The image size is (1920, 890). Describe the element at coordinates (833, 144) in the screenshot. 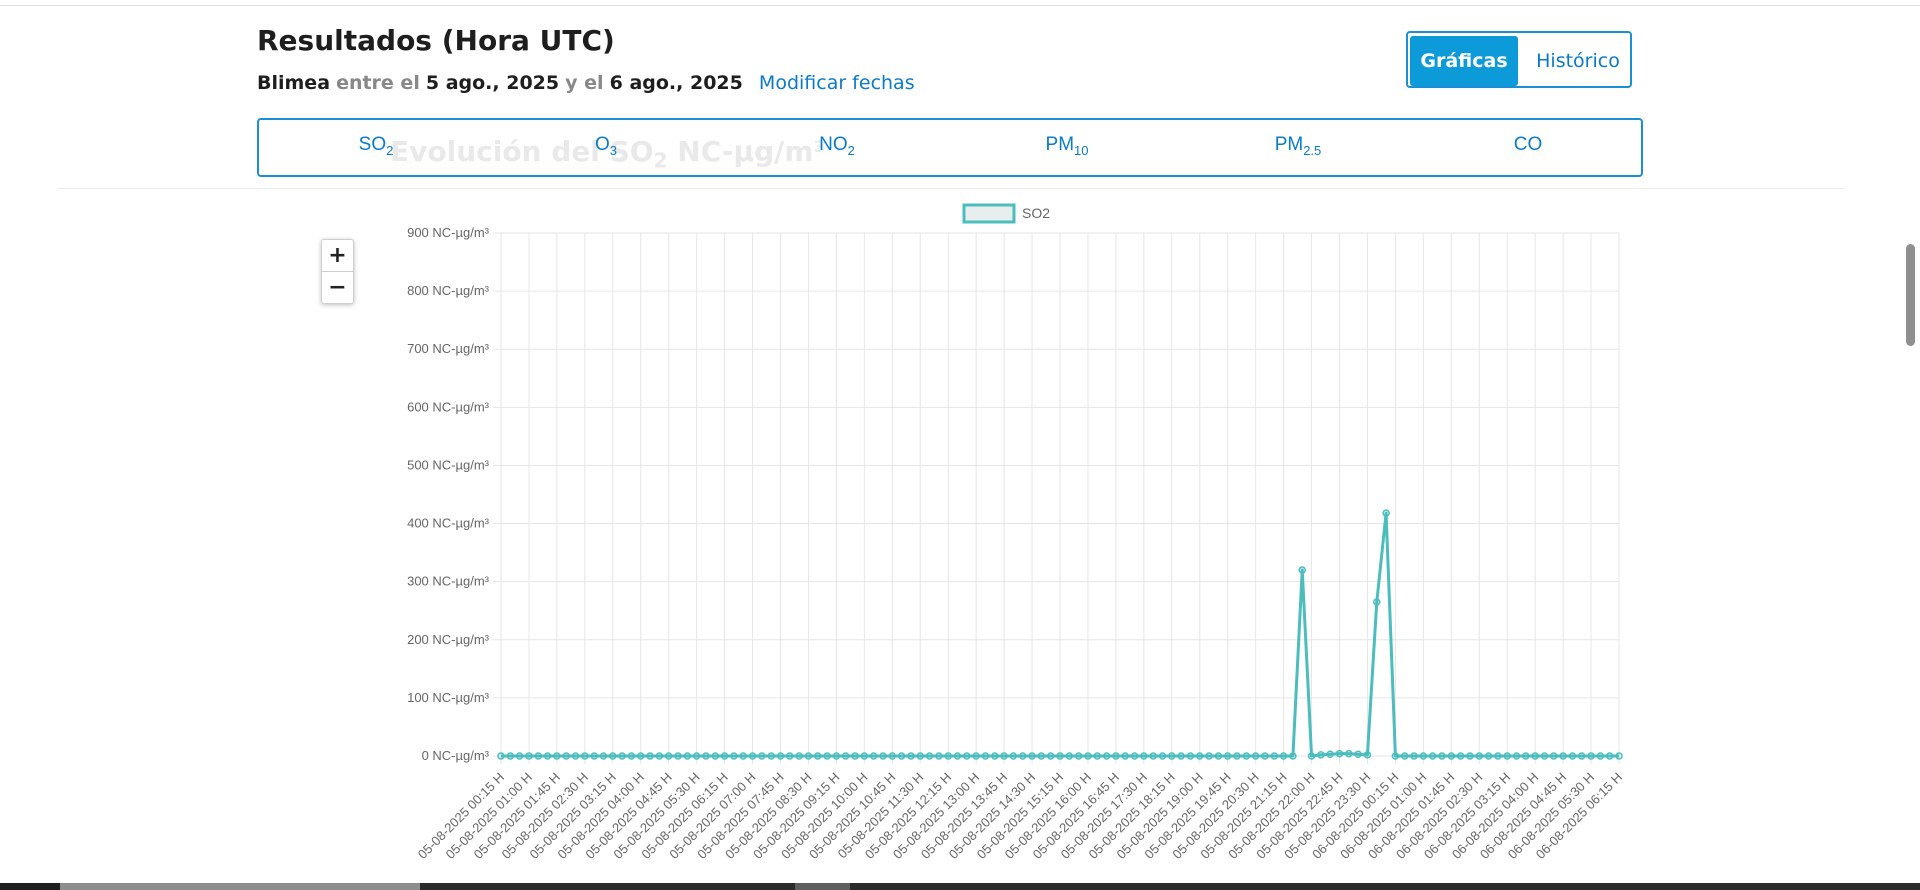

I see `tab-label: NO` at that location.